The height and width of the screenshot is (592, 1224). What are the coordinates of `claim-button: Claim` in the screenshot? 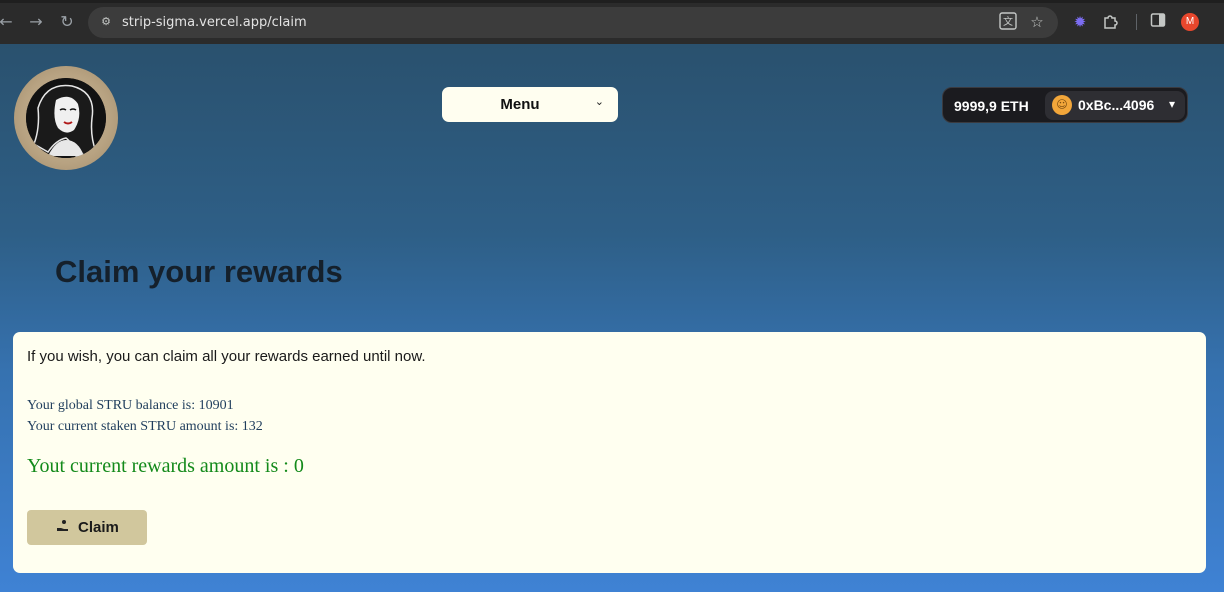 It's located at (87, 527).